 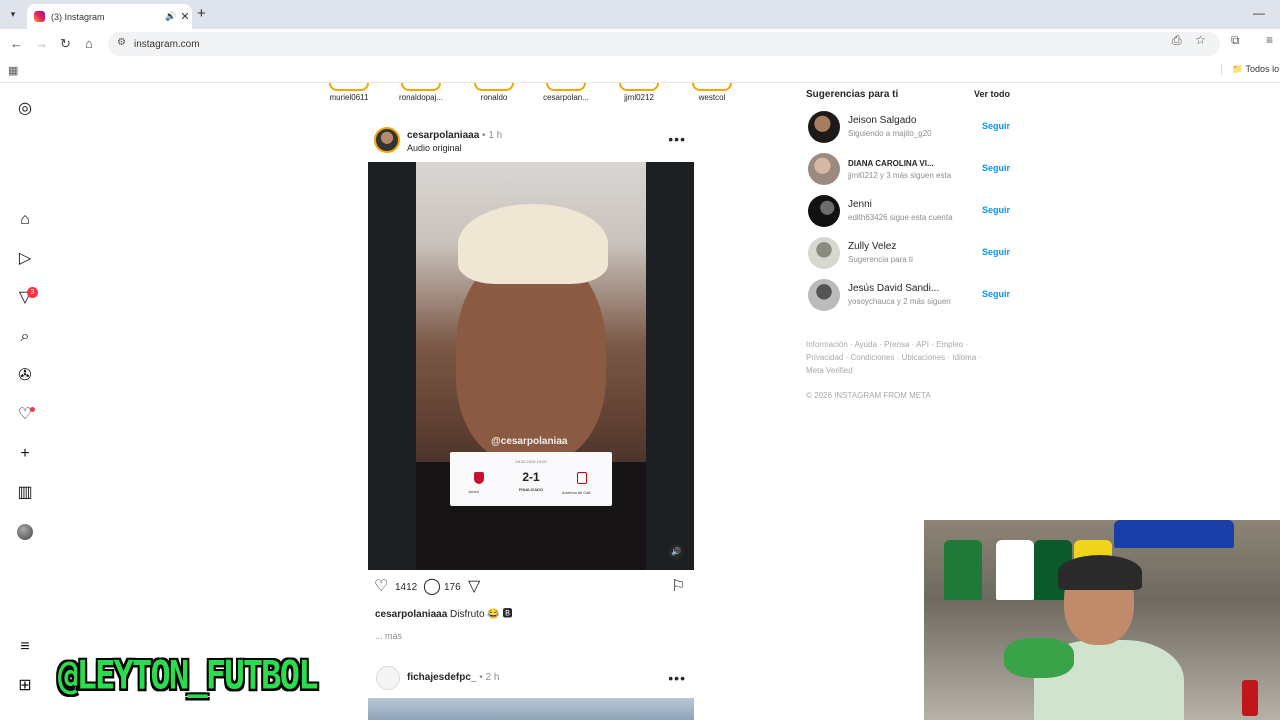 What do you see at coordinates (25, 493) in the screenshot?
I see `dashboard-icon: ▥` at bounding box center [25, 493].